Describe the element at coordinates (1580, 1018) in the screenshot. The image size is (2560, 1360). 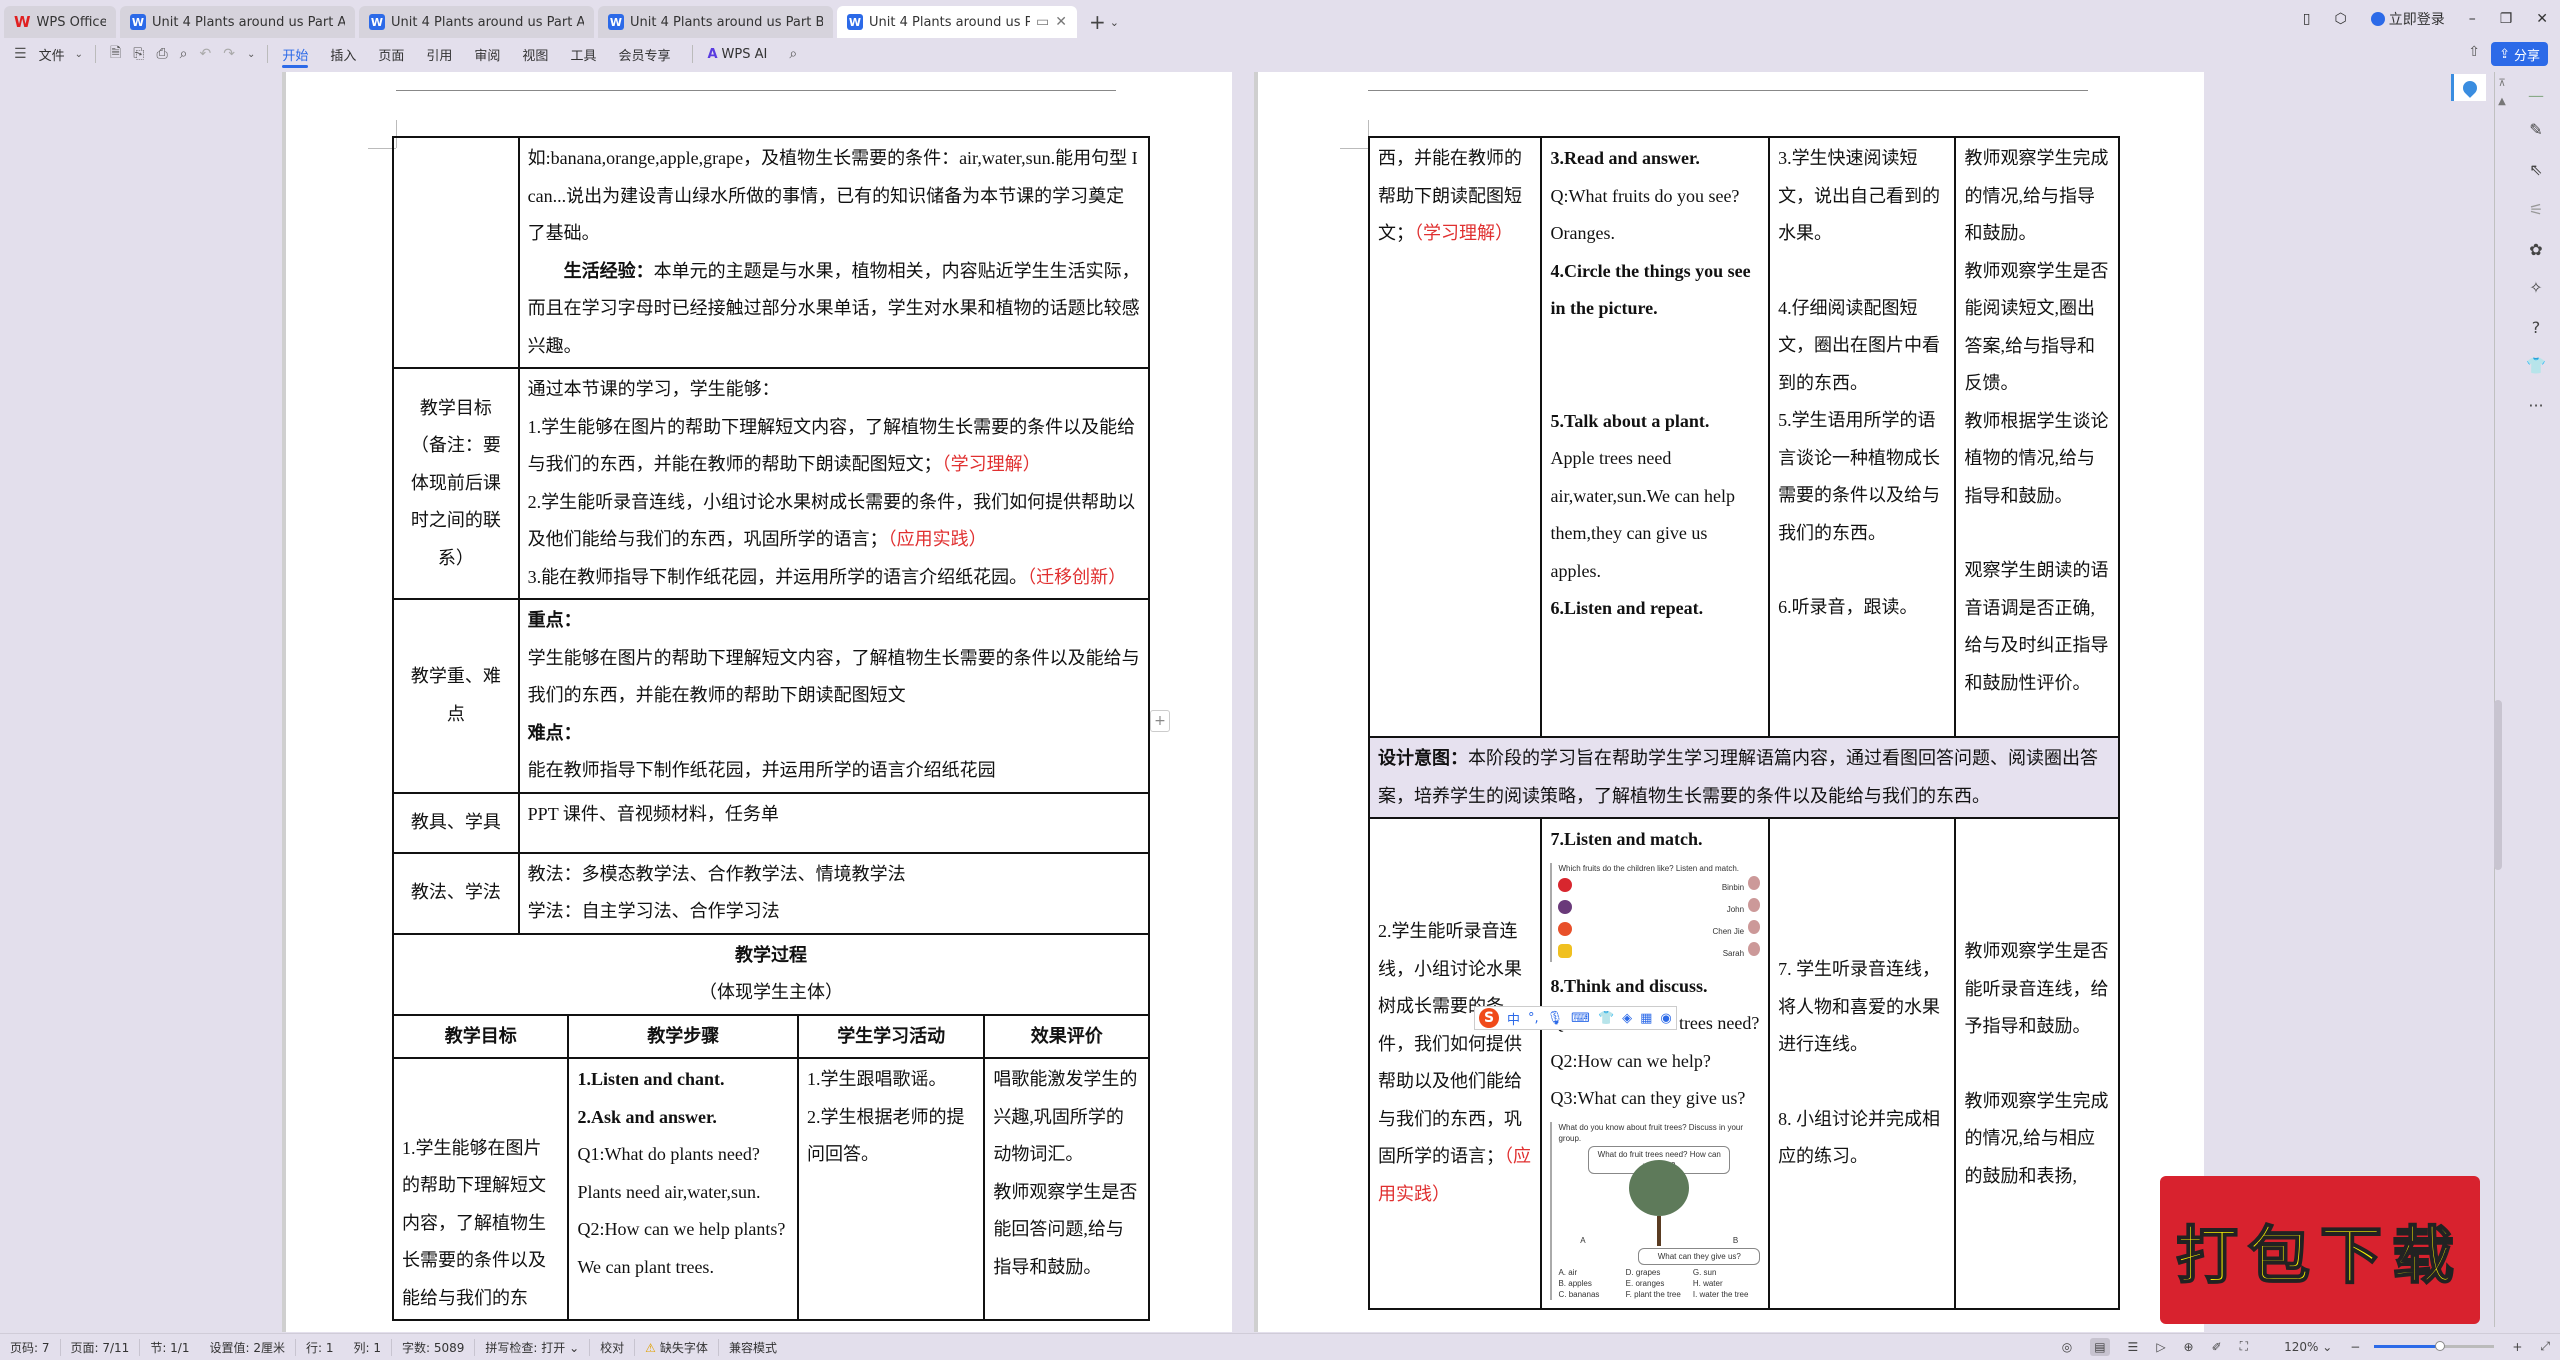
I see `keyboard-icon: ⌨` at that location.